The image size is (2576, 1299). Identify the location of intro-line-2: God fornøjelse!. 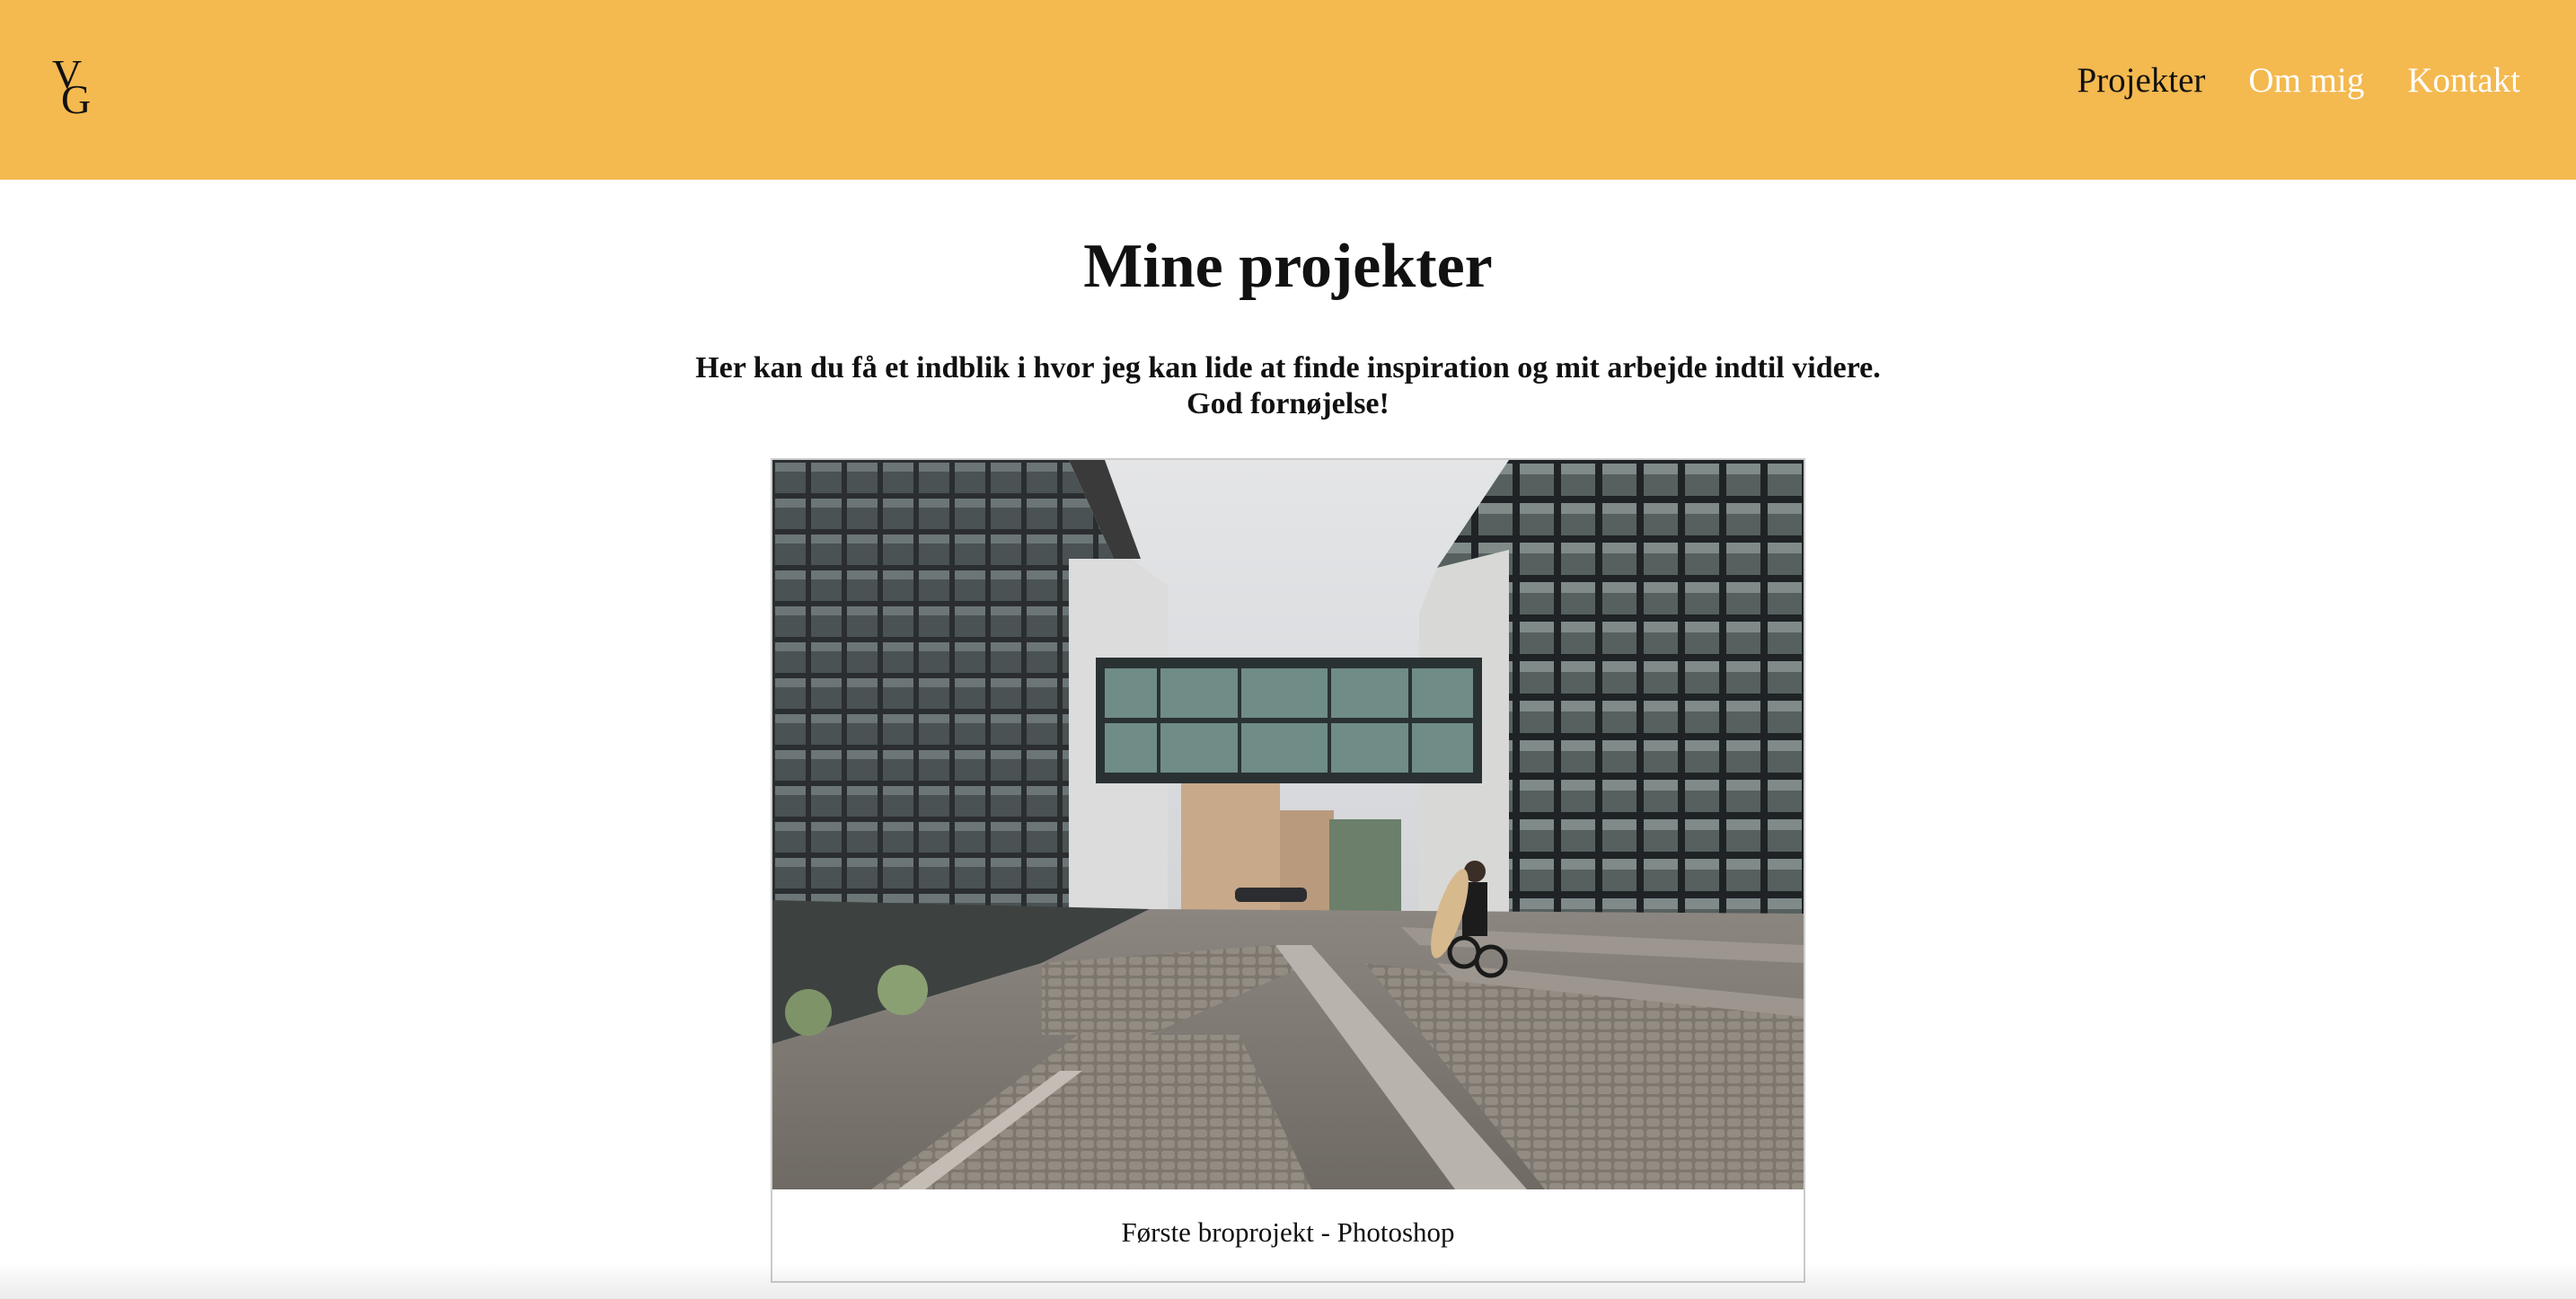
(1288, 404).